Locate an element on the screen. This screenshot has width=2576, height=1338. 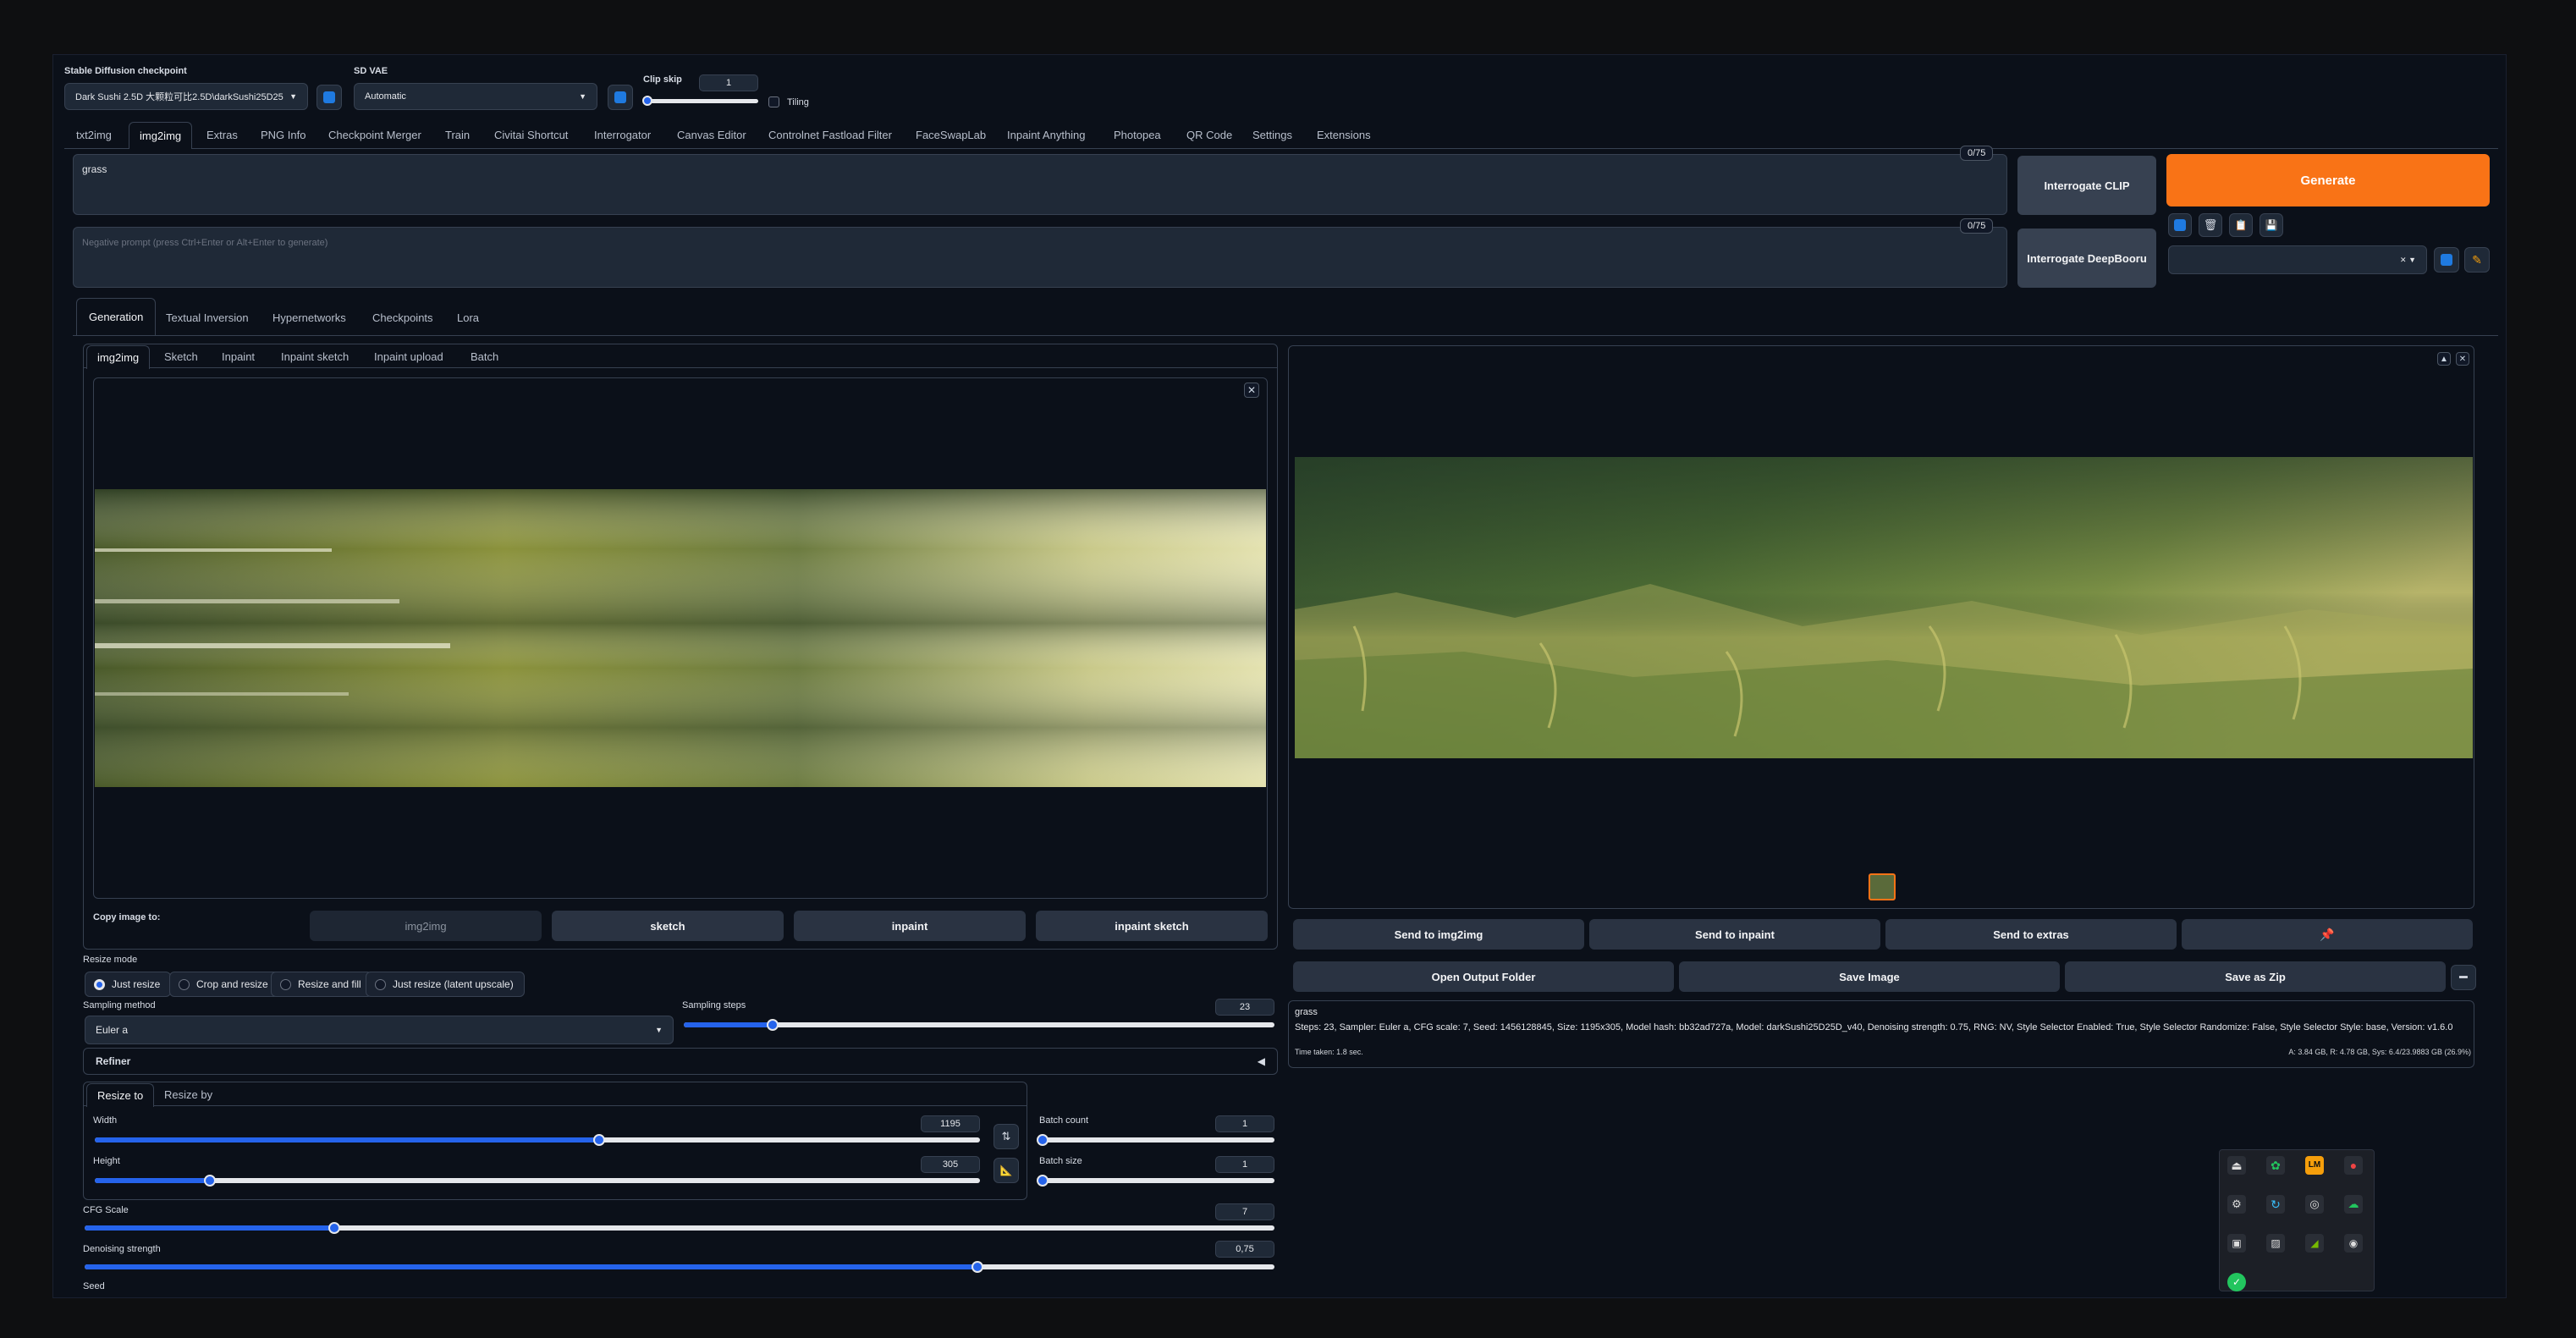
batch-count-input: 1 is located at coordinates (1244, 1123).